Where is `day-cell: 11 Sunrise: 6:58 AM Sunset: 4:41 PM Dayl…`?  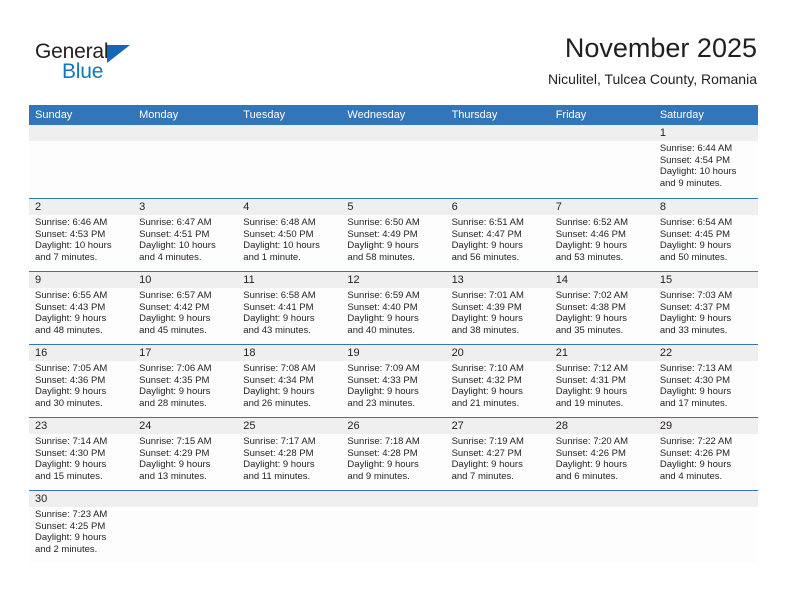 day-cell: 11 Sunrise: 6:58 AM Sunset: 4:41 PM Dayl… is located at coordinates (289, 308).